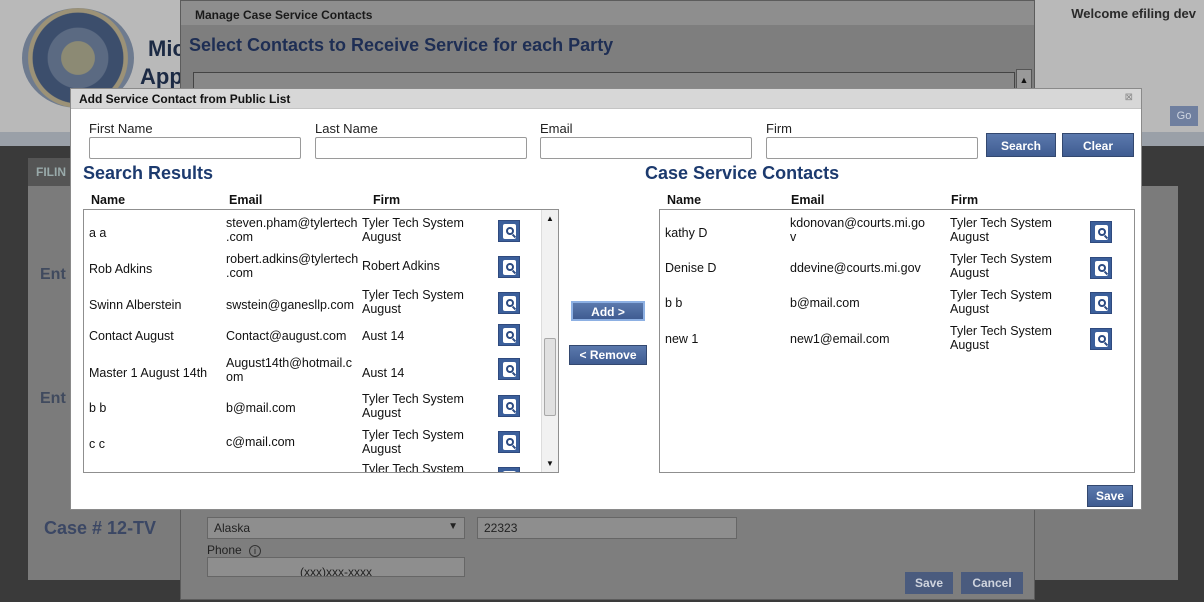 This screenshot has width=1204, height=602. What do you see at coordinates (321, 443) in the screenshot?
I see `list-item: c c c@mail.com Tyler Tech System August` at bounding box center [321, 443].